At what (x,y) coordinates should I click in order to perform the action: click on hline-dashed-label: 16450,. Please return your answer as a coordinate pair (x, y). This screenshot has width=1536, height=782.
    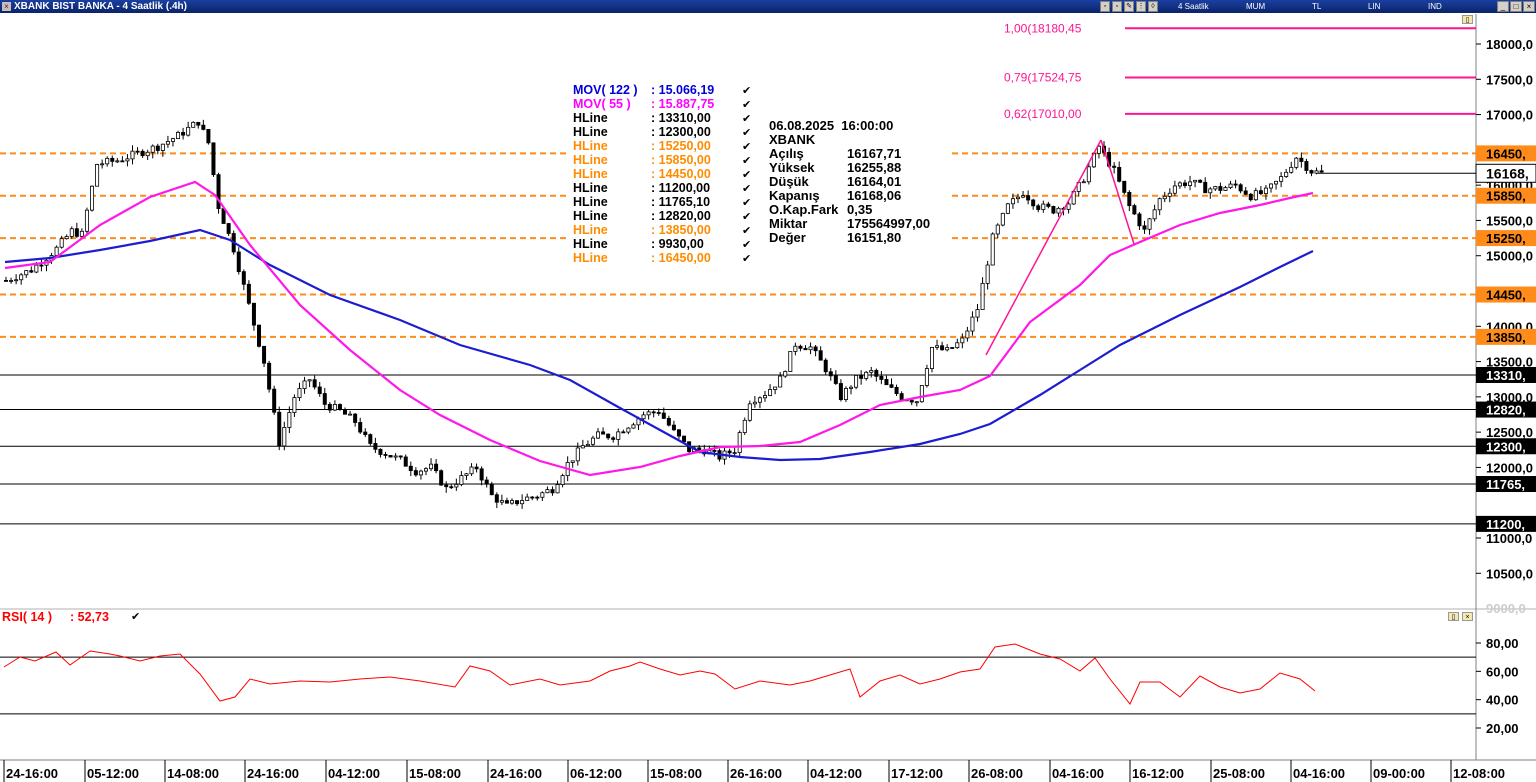
    Looking at the image, I should click on (1506, 153).